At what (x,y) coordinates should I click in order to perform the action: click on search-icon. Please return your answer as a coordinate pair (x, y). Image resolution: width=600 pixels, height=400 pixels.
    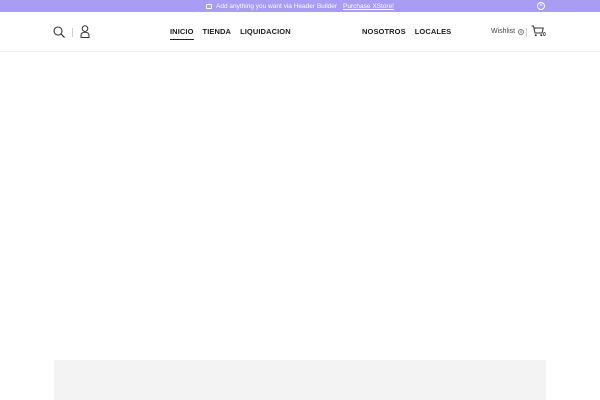
    Looking at the image, I should click on (59, 32).